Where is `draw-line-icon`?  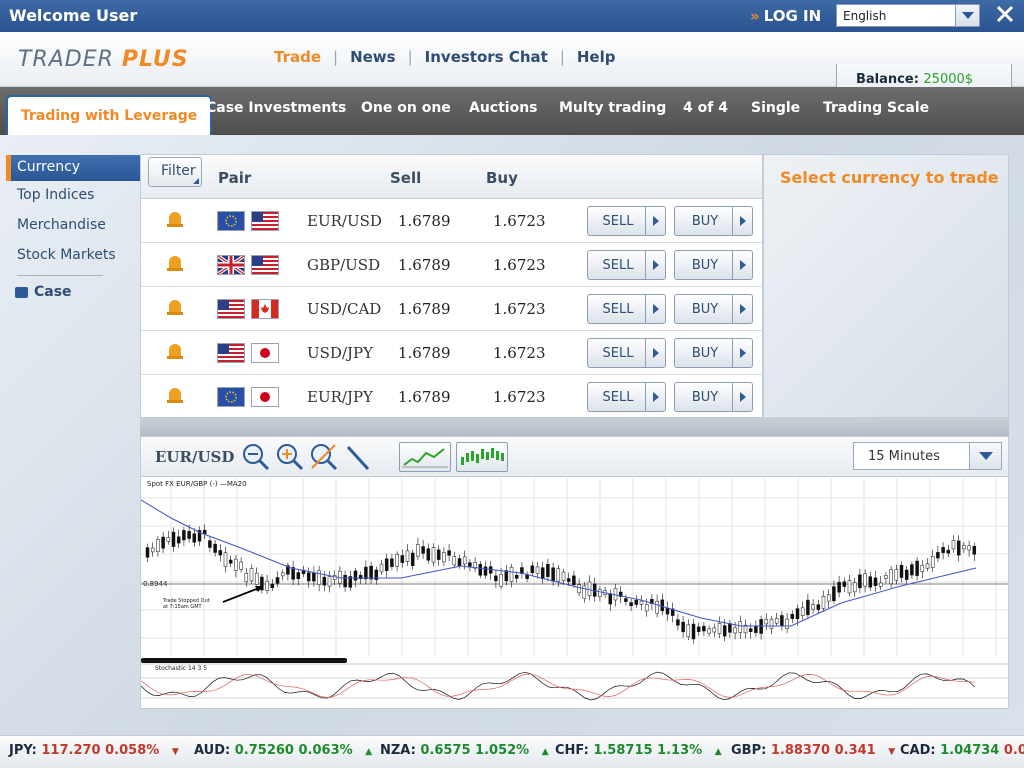 draw-line-icon is located at coordinates (358, 457).